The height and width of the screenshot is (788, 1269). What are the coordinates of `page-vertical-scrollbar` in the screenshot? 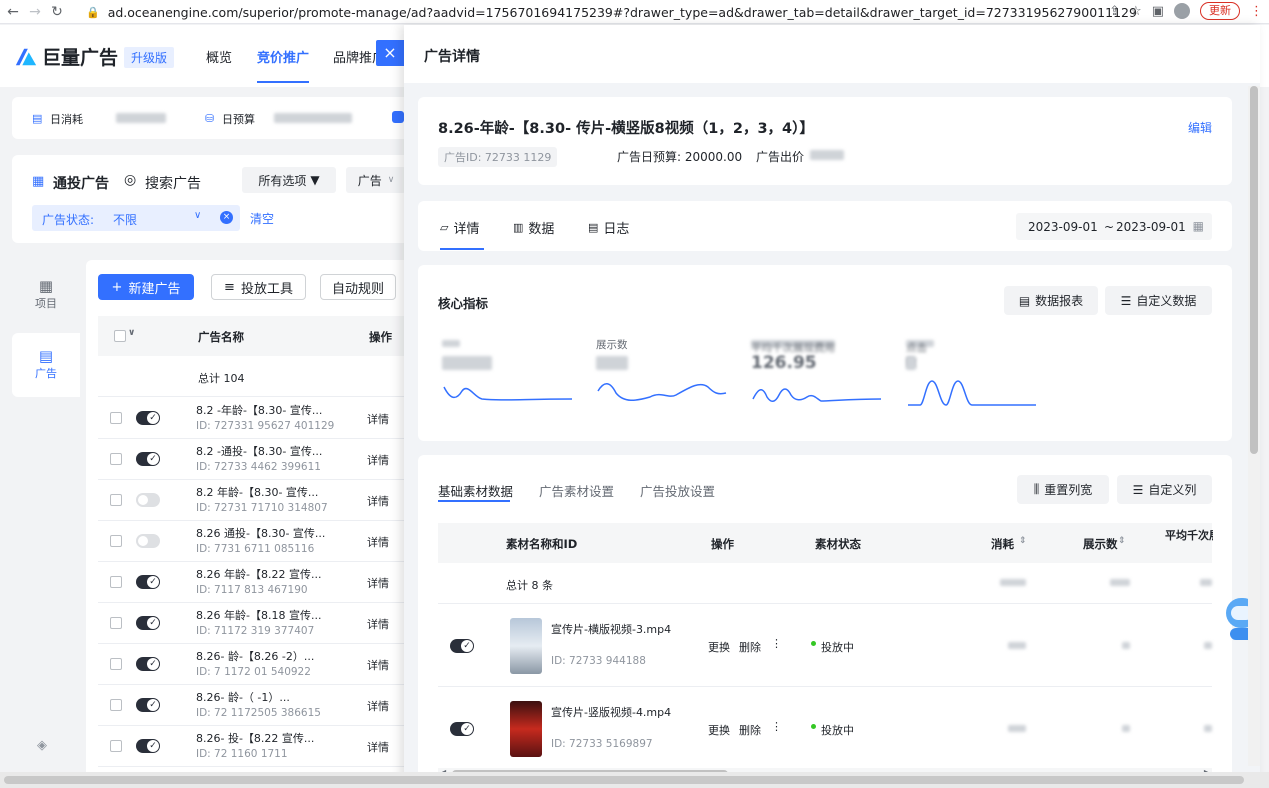 It's located at (1254, 426).